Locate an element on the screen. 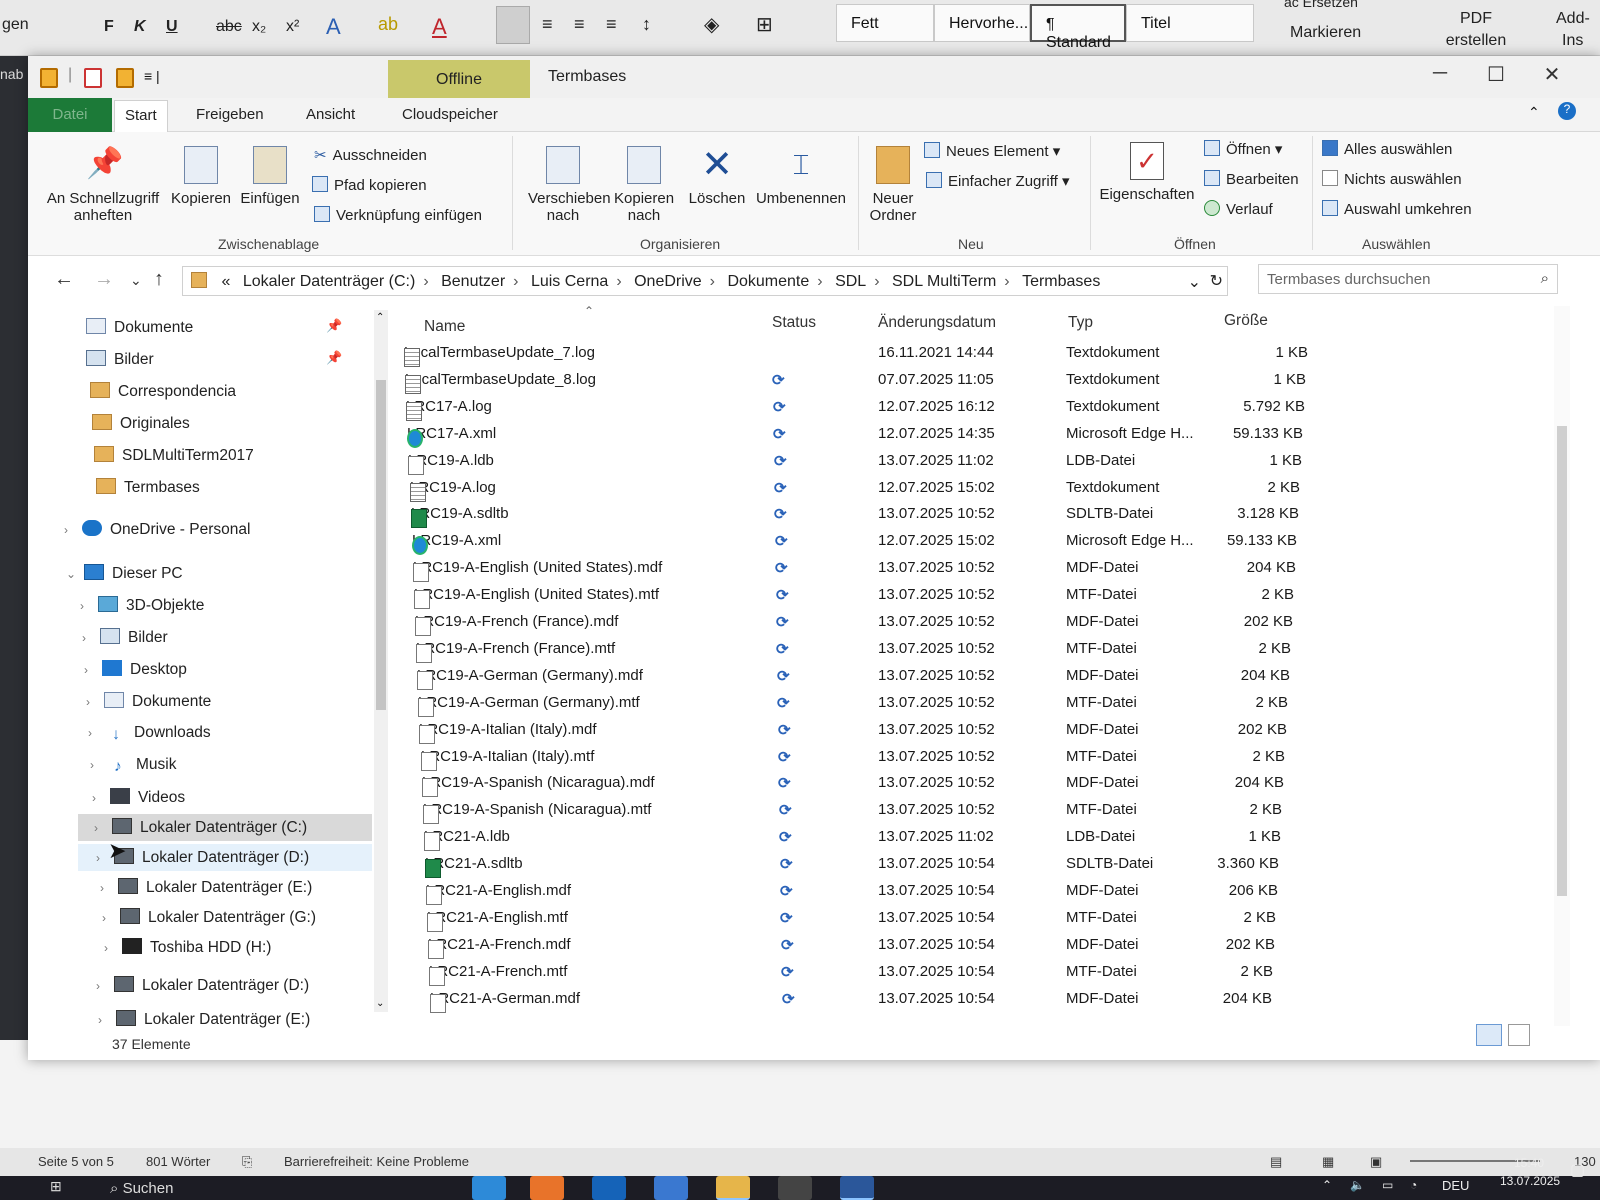  tab-cloudspeicher: Cloudspeicher is located at coordinates (450, 114).